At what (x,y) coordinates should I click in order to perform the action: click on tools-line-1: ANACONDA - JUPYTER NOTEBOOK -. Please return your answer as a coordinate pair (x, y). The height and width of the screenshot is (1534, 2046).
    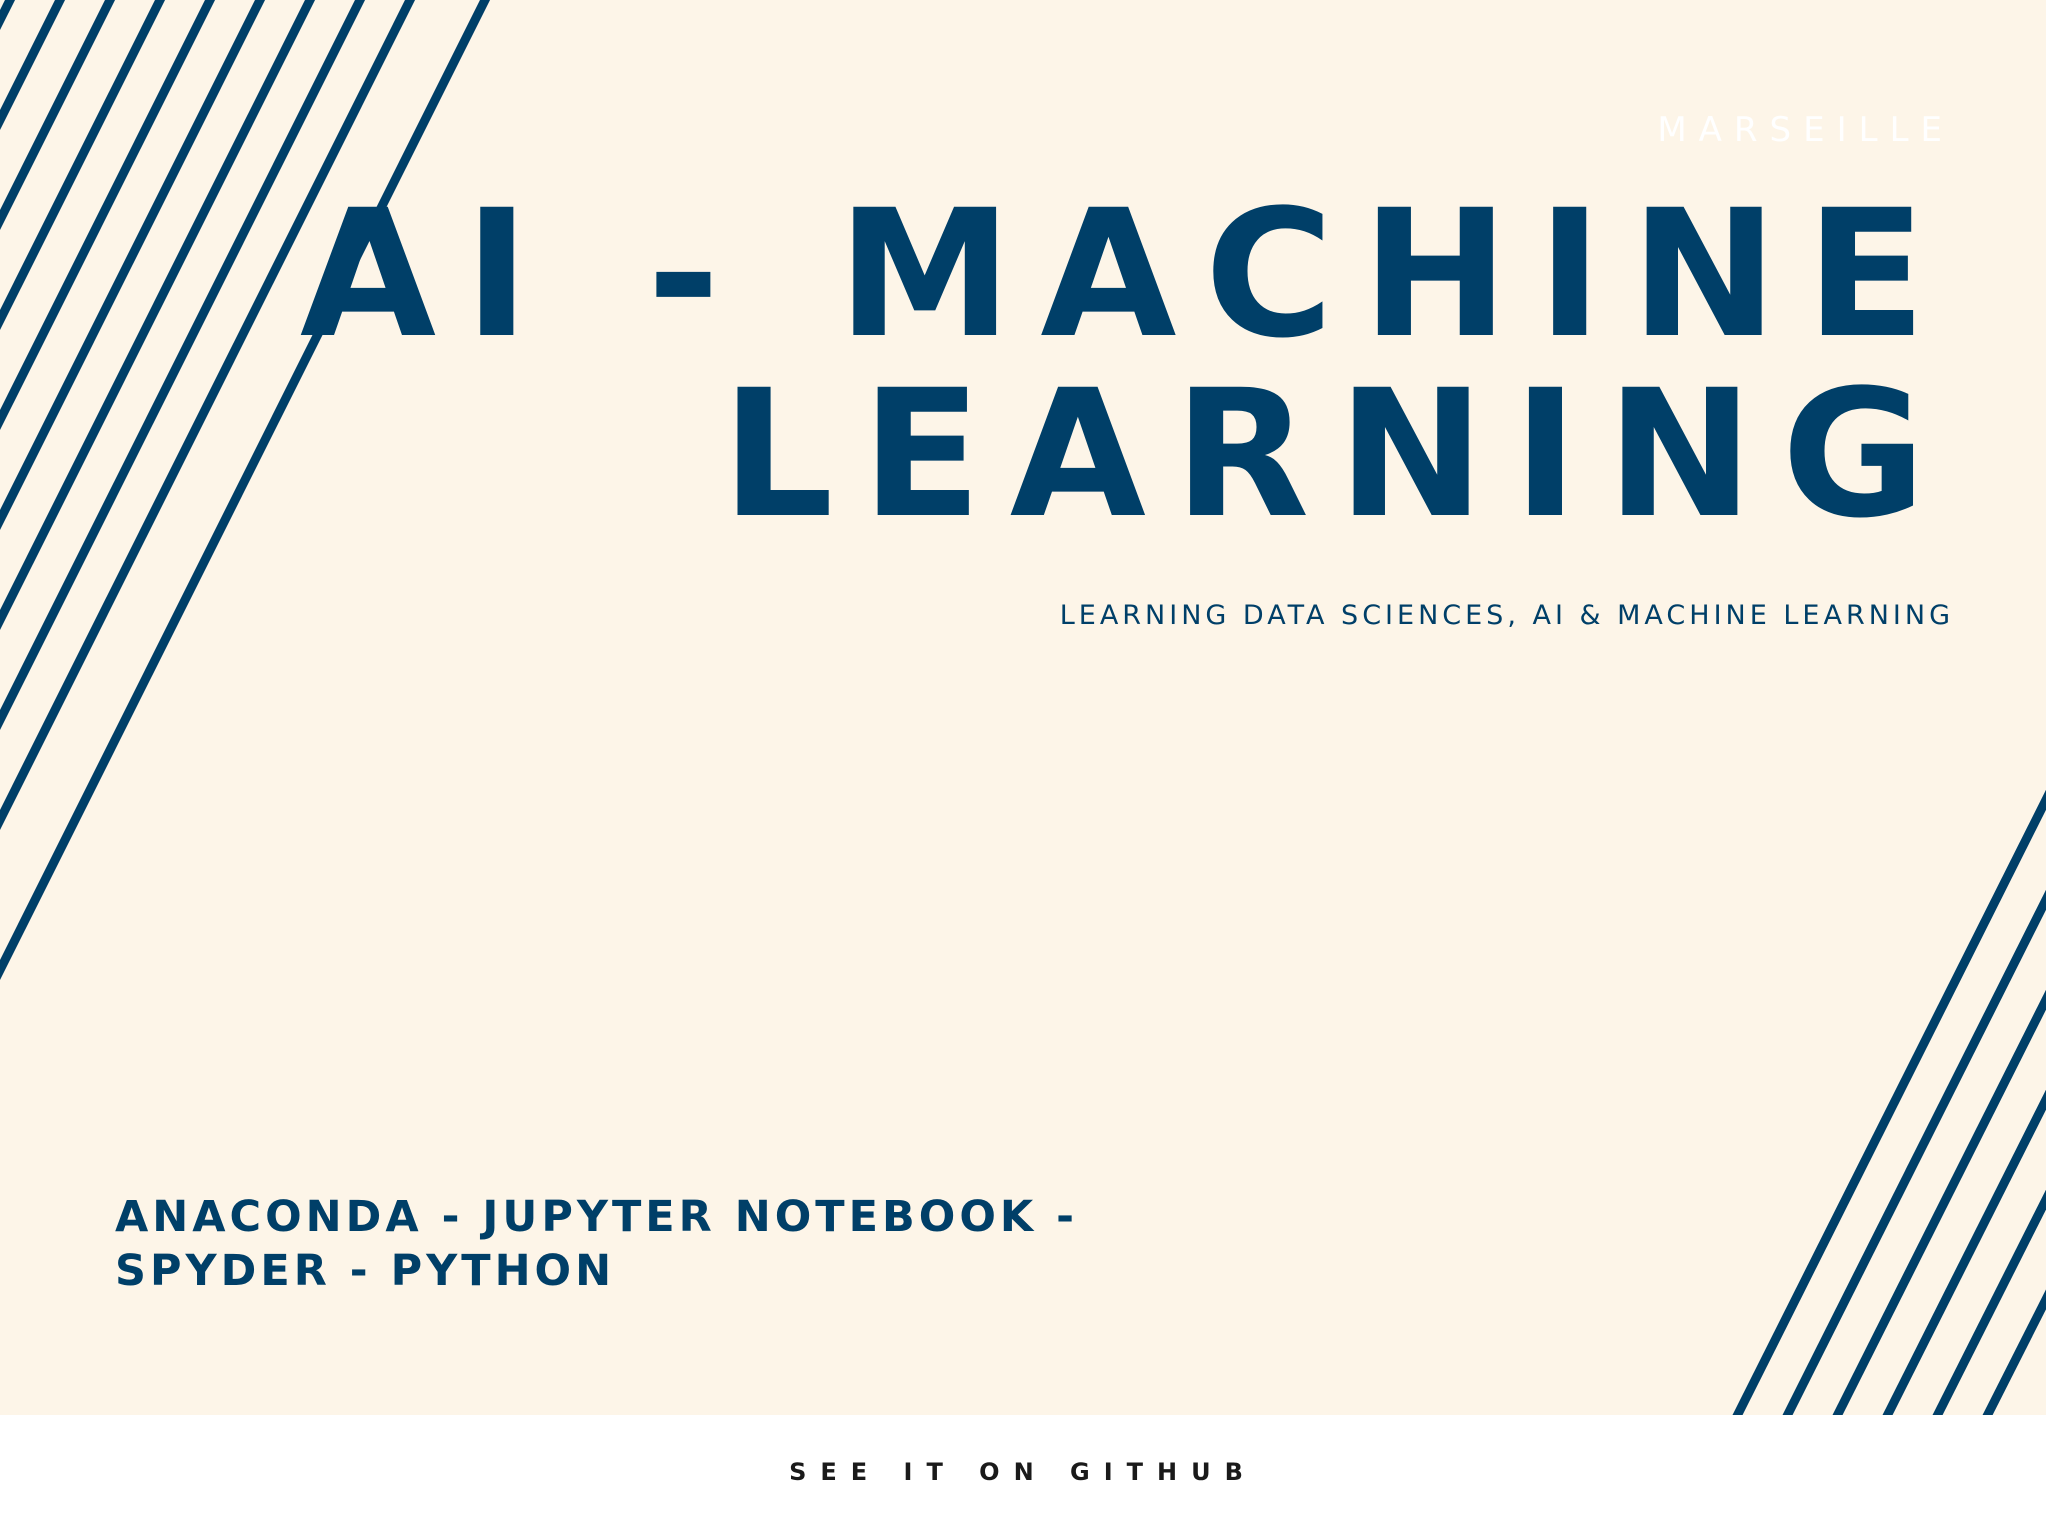
    Looking at the image, I should click on (597, 1217).